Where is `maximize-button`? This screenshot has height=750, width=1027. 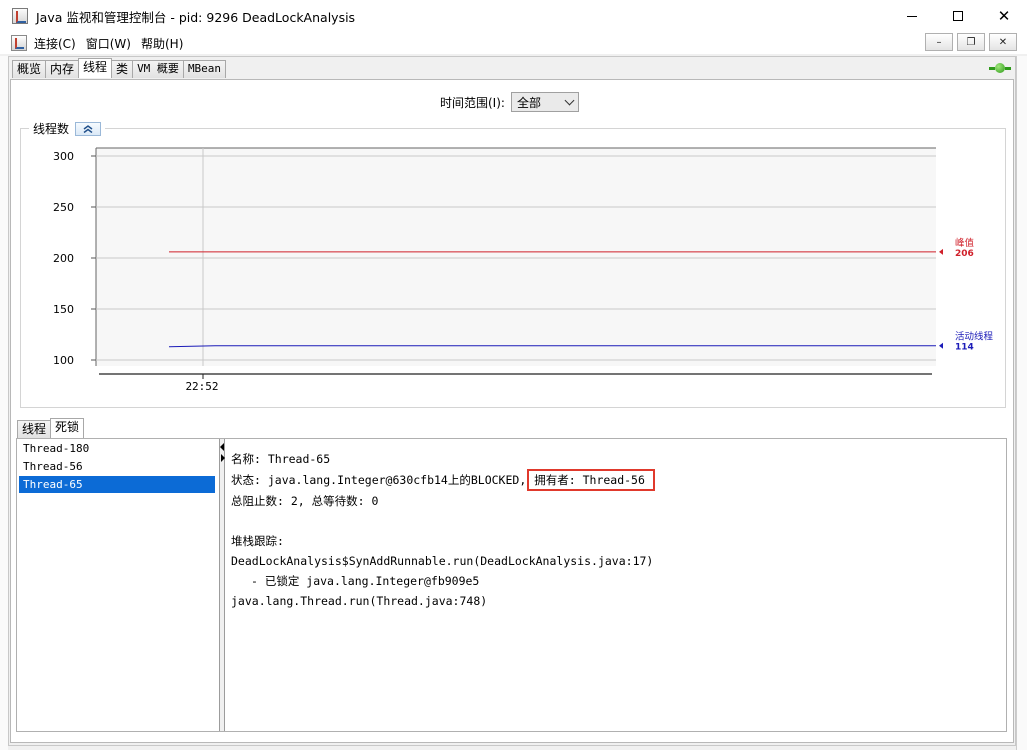 maximize-button is located at coordinates (958, 16).